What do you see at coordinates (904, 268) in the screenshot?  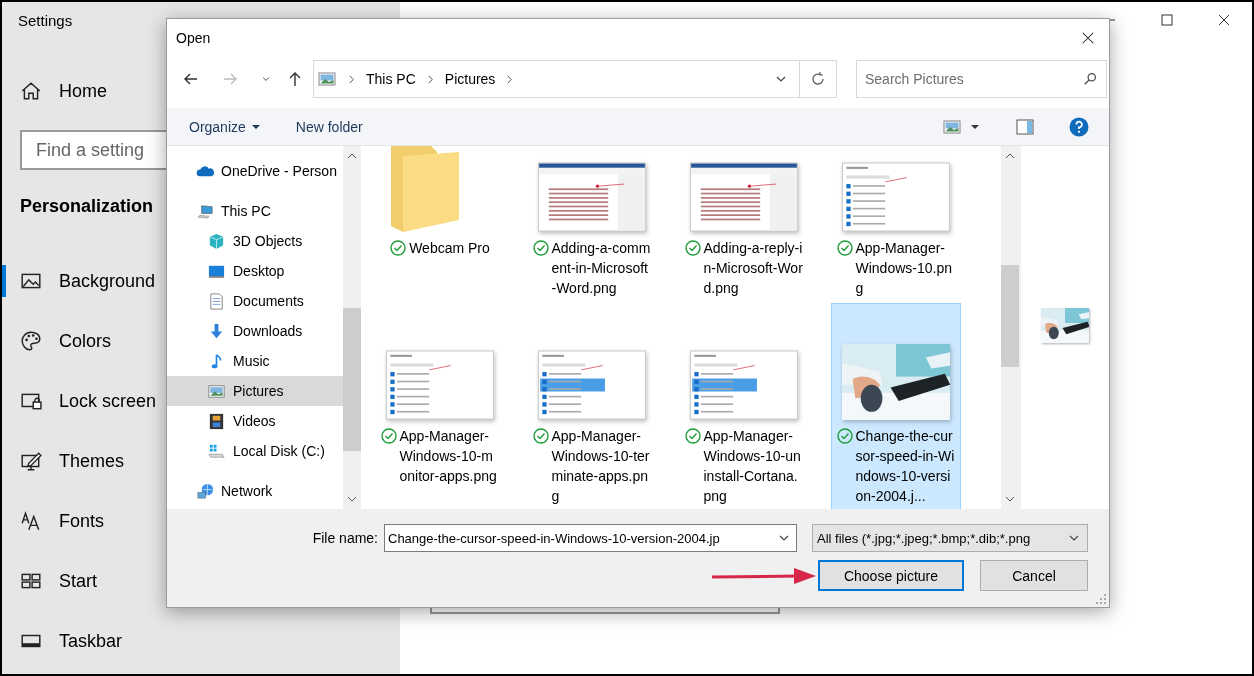 I see `file-name: App-Manager-Windows-10.png` at bounding box center [904, 268].